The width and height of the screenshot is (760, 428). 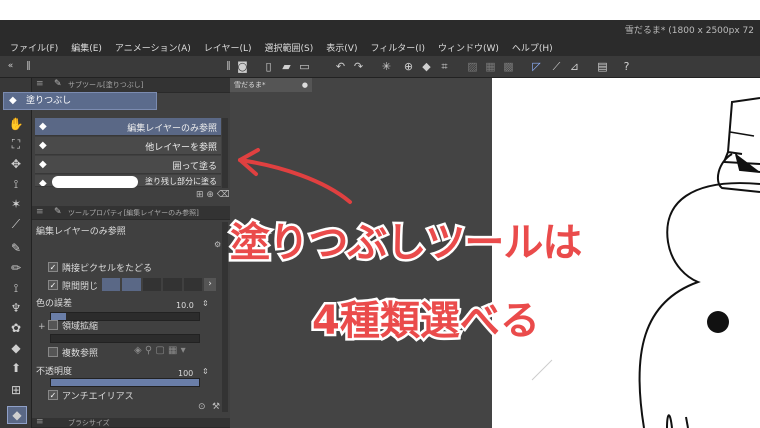 What do you see at coordinates (17, 415) in the screenshot?
I see `fill-tool-icon: ◆` at bounding box center [17, 415].